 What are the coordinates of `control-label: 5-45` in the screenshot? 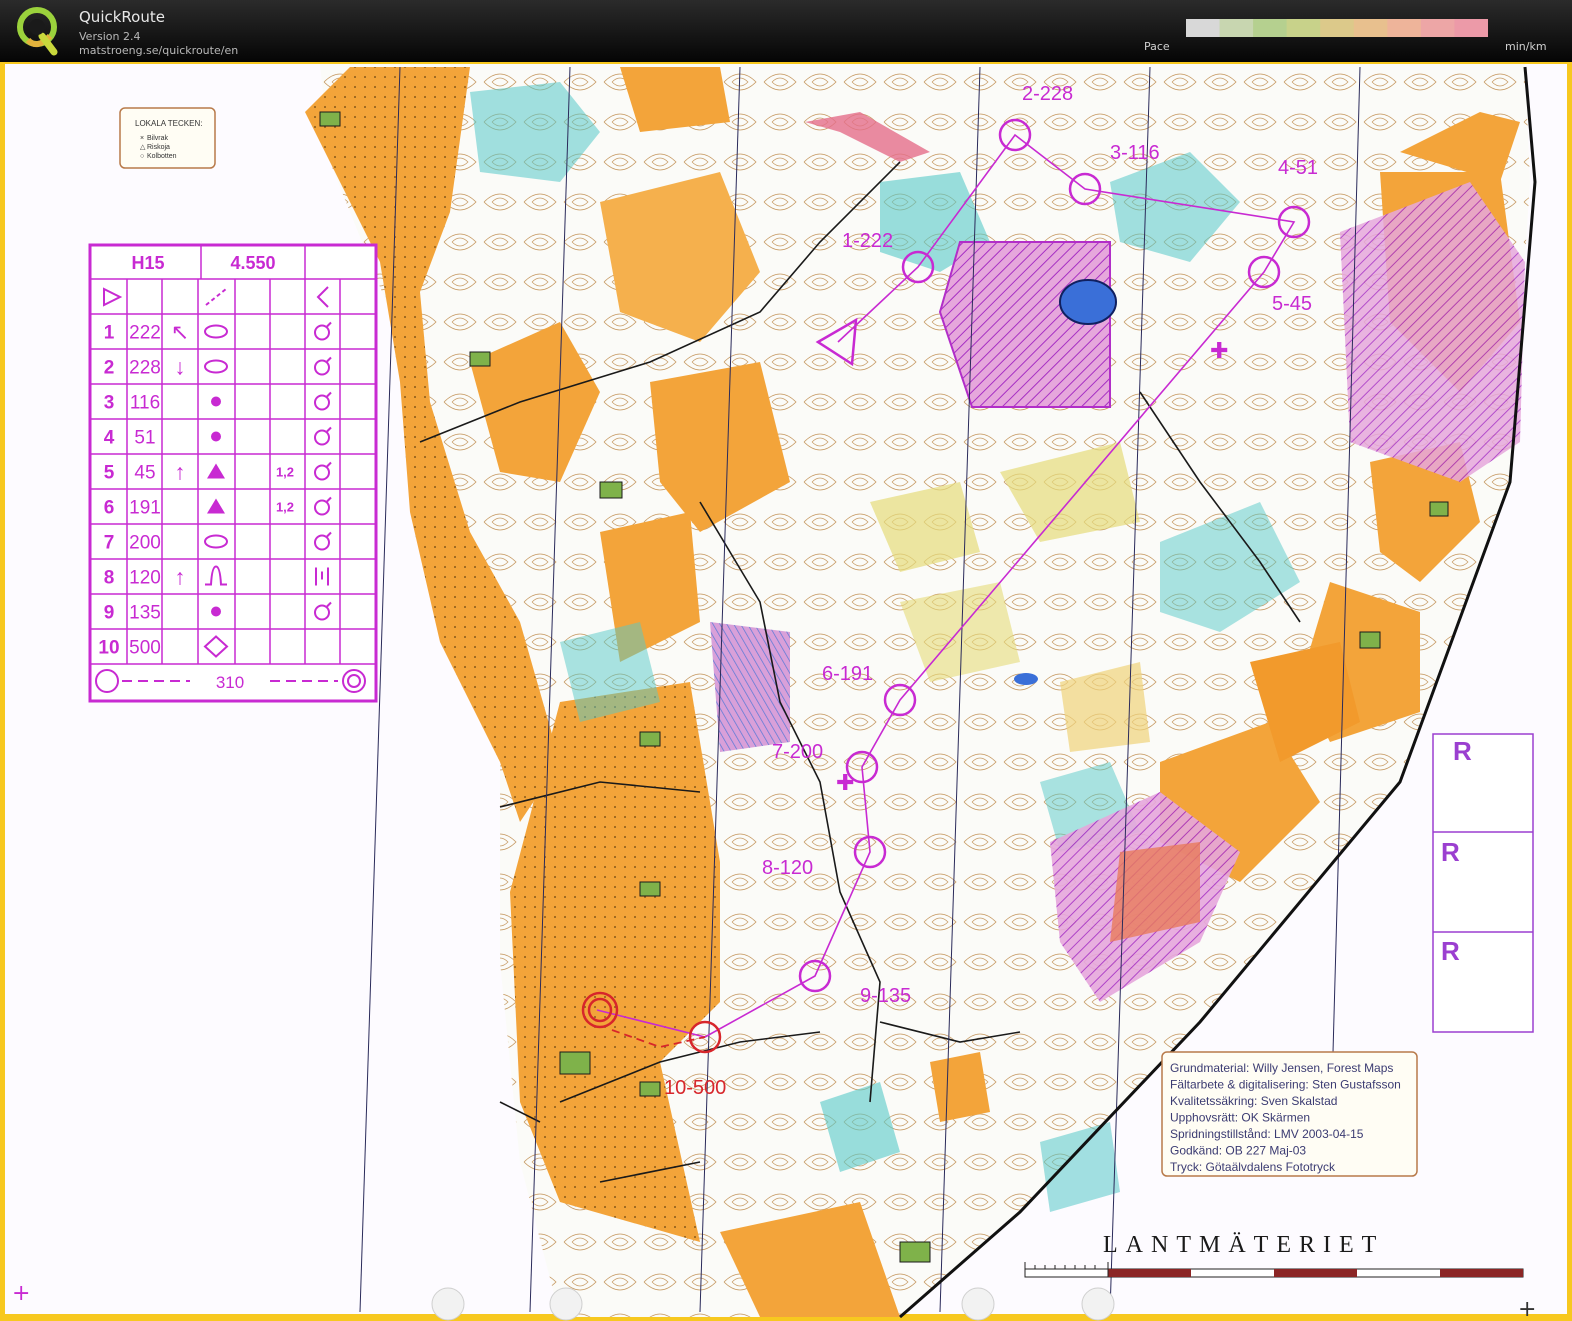 It's located at (1292, 304).